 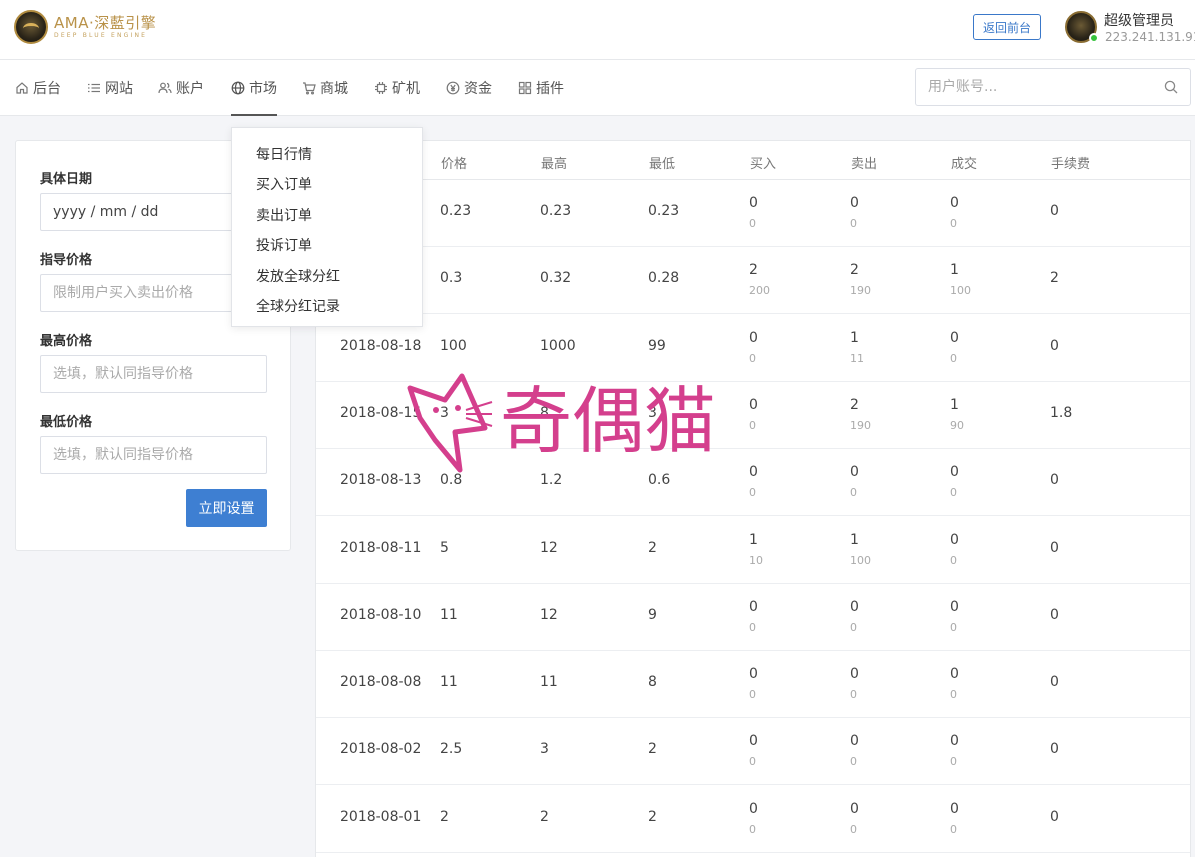 I want to click on cell-high: 2, so click(x=544, y=816).